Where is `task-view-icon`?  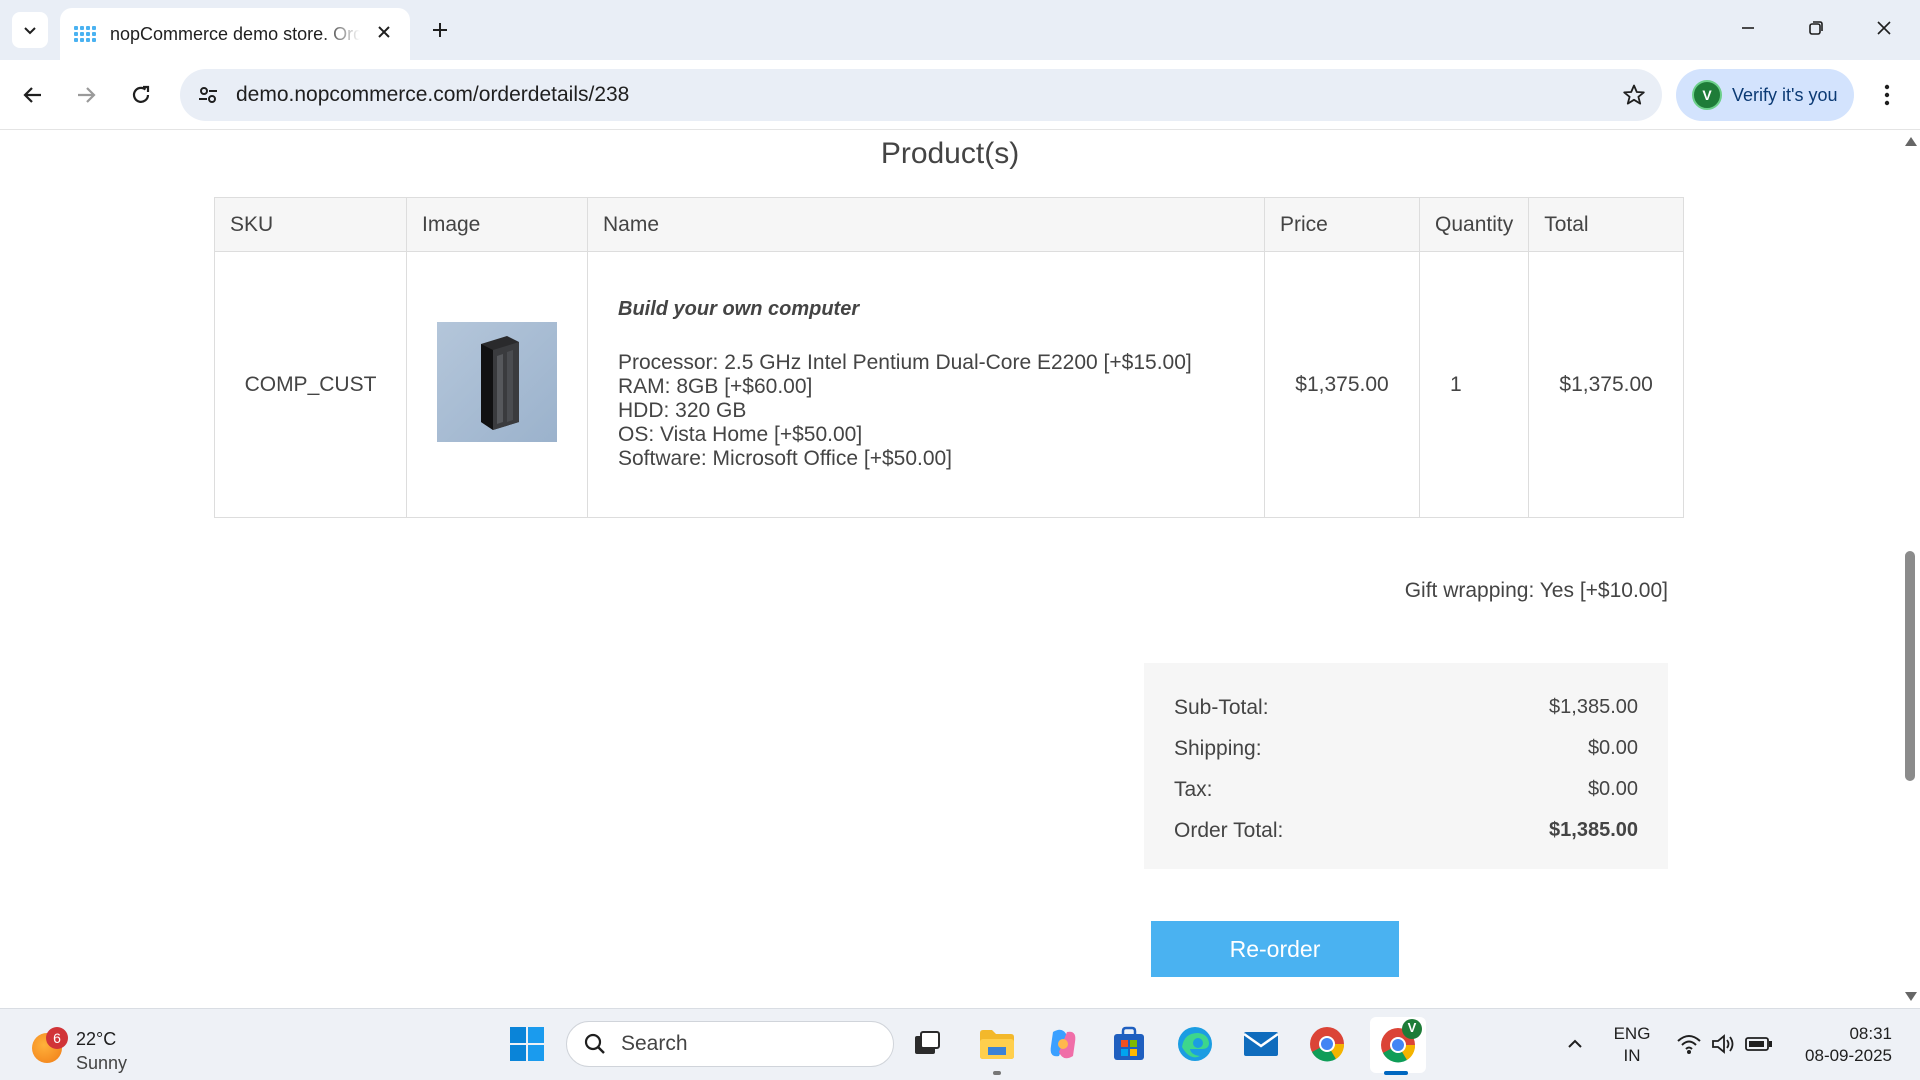
task-view-icon is located at coordinates (927, 1042).